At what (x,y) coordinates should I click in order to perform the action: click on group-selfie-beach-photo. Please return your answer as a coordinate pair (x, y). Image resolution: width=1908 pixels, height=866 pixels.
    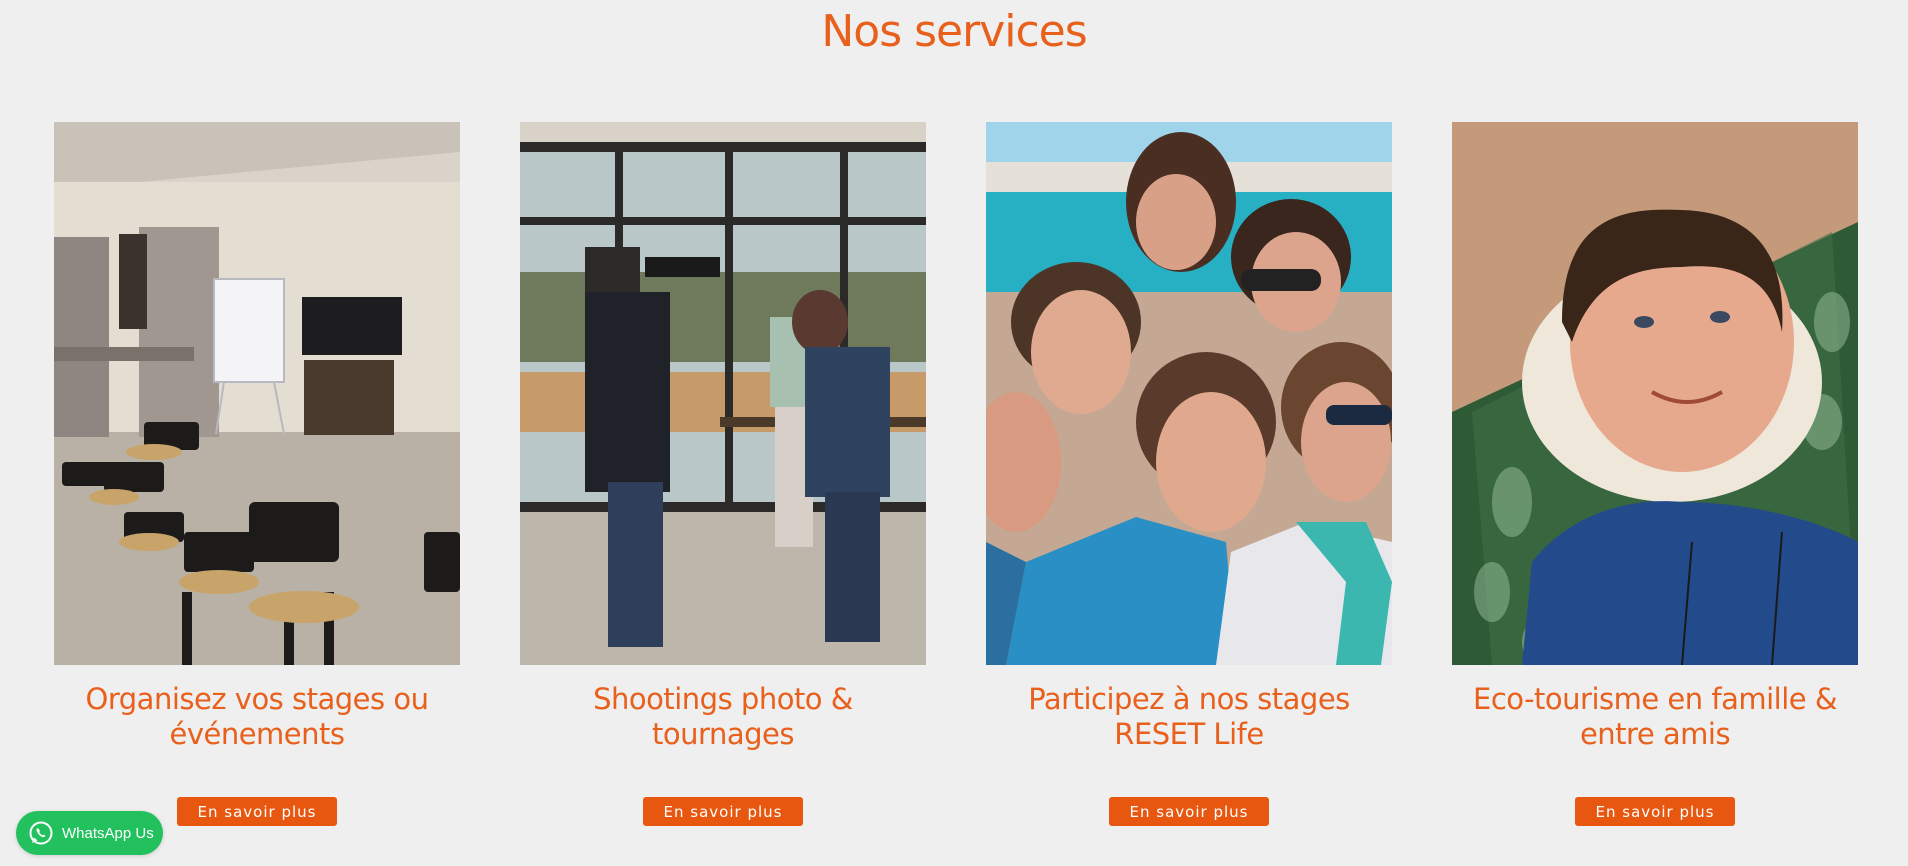
    Looking at the image, I should click on (1189, 393).